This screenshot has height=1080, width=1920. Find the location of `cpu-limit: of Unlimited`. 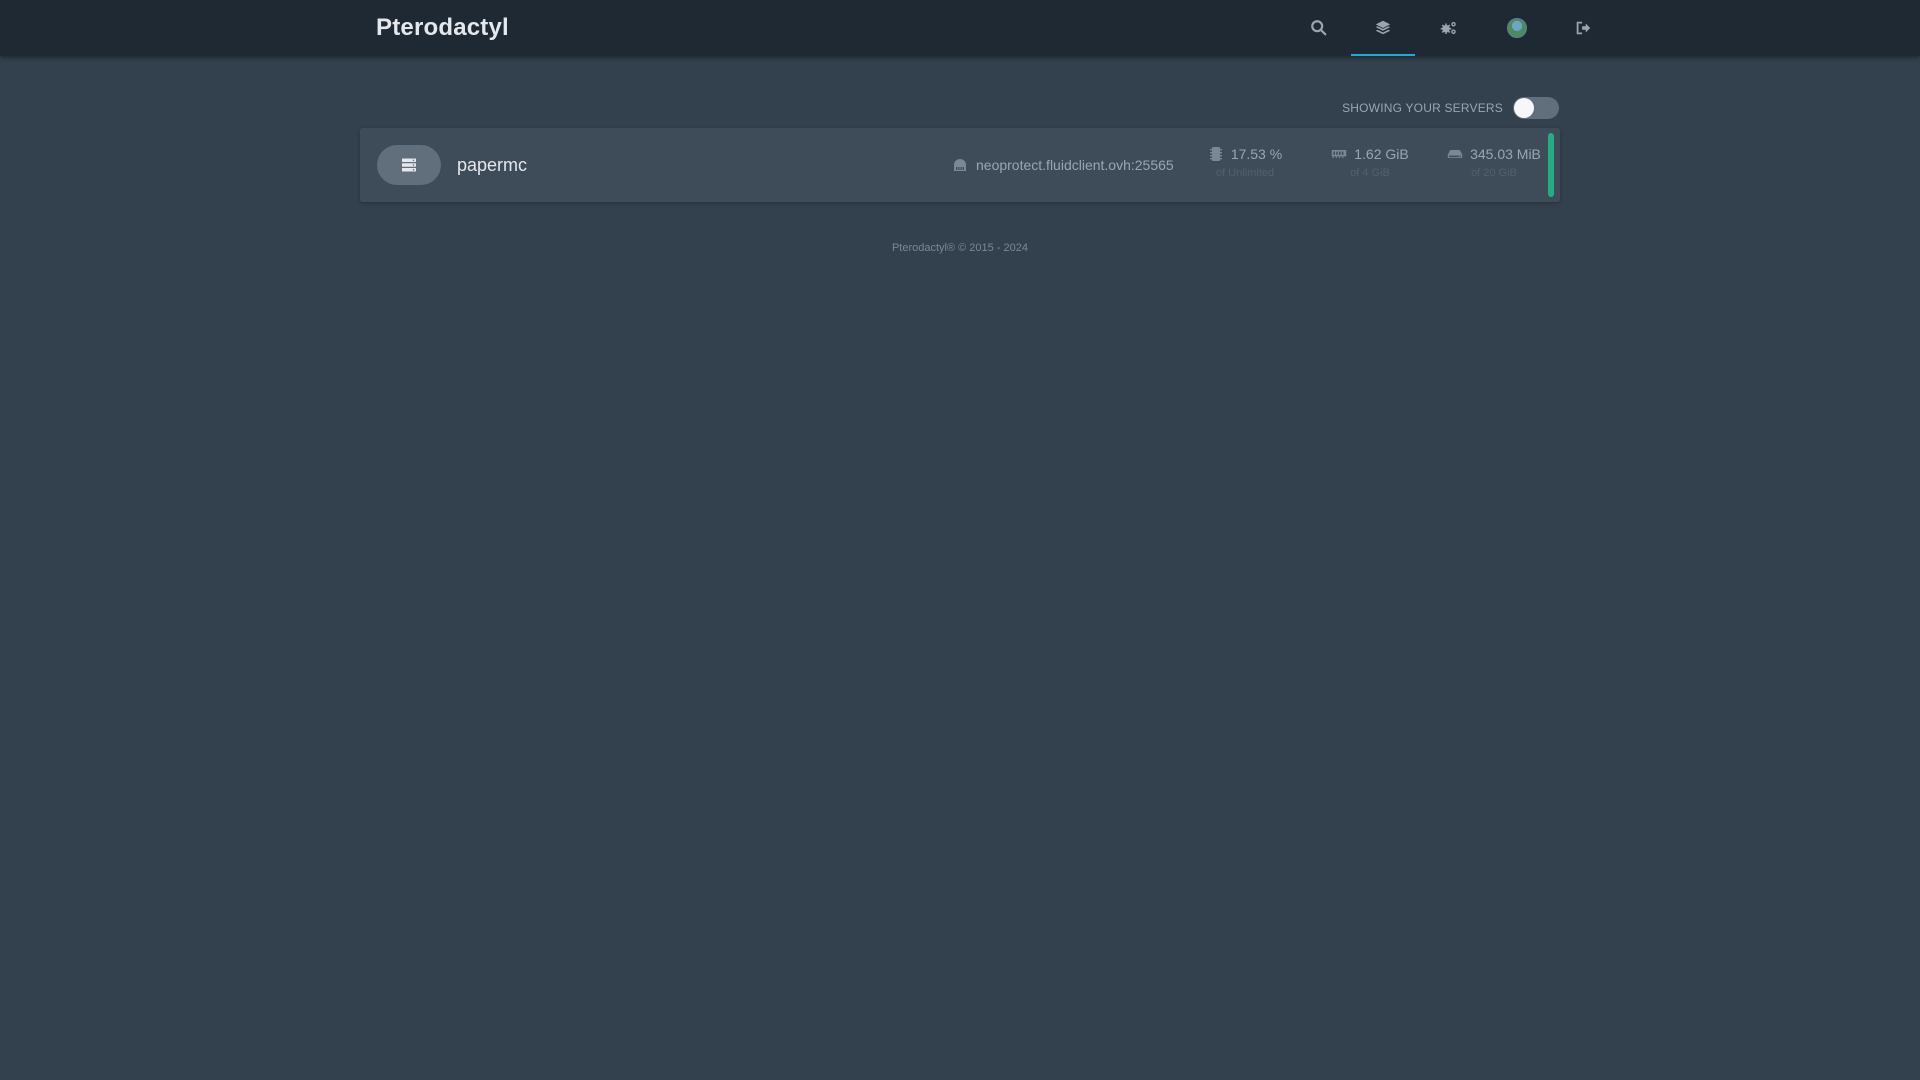

cpu-limit: of Unlimited is located at coordinates (1245, 173).